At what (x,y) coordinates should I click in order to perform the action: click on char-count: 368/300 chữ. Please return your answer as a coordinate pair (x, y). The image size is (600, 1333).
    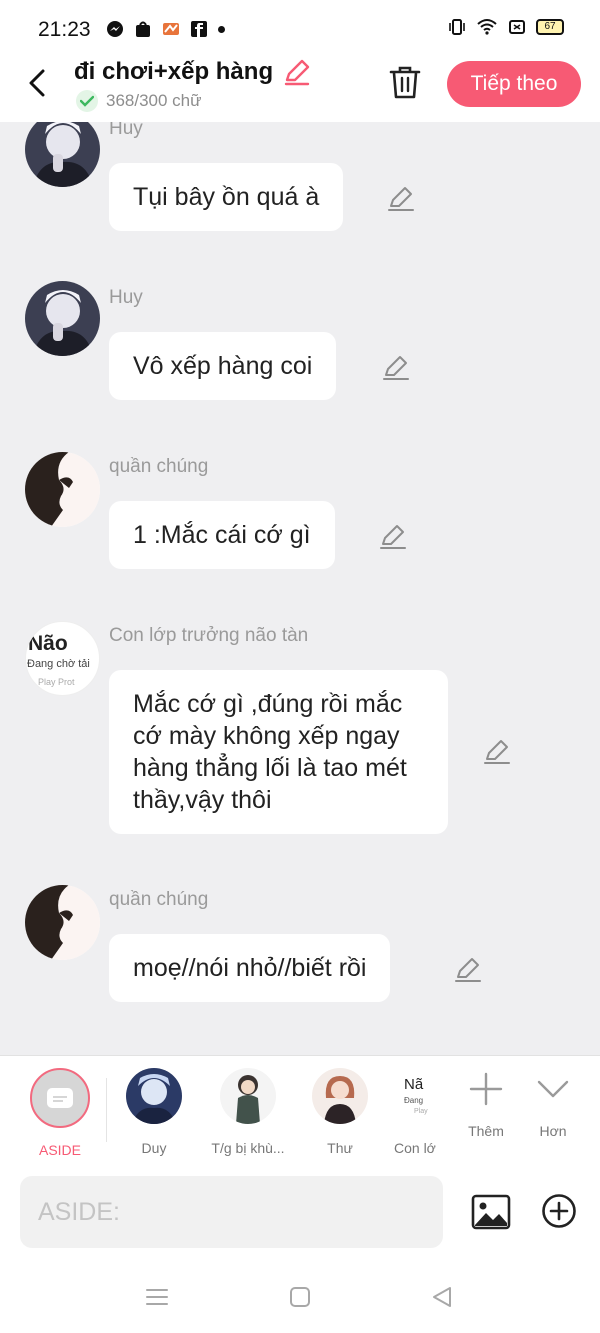
    Looking at the image, I should click on (139, 101).